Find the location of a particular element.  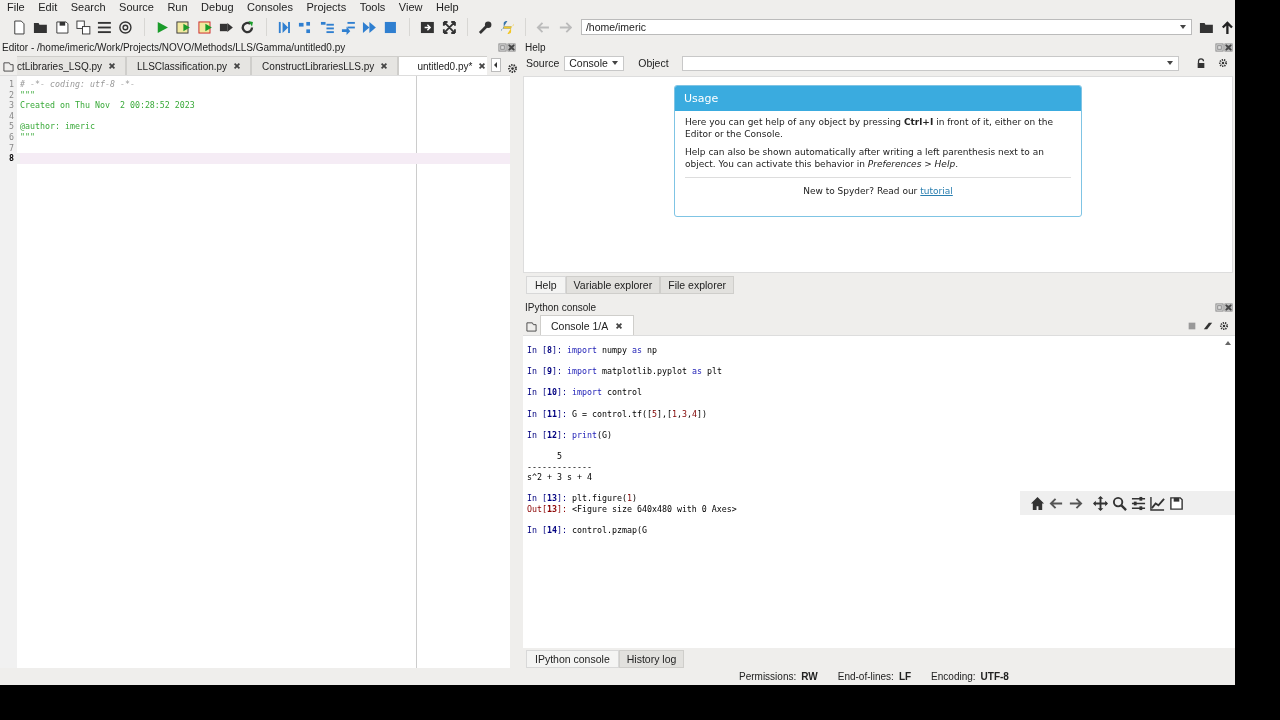

menu-item: Tools is located at coordinates (372, 7).